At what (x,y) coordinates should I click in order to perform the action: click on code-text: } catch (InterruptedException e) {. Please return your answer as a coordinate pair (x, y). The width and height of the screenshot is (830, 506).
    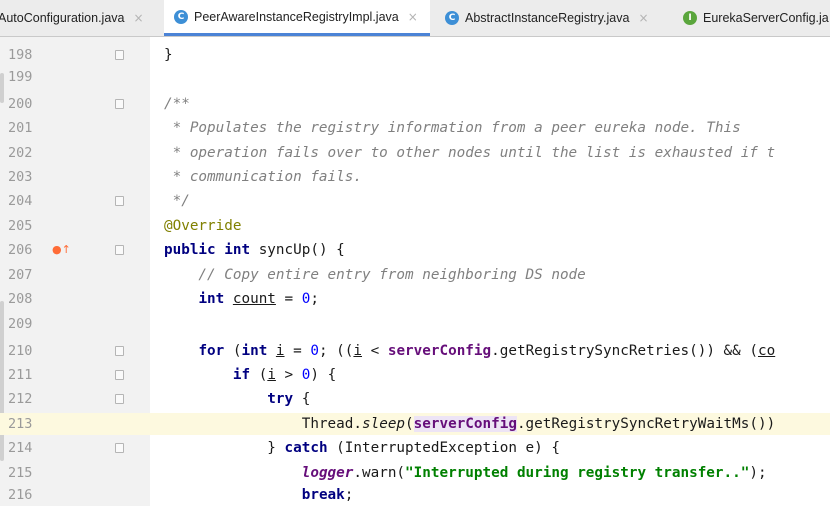
    Looking at the image, I should click on (413, 448).